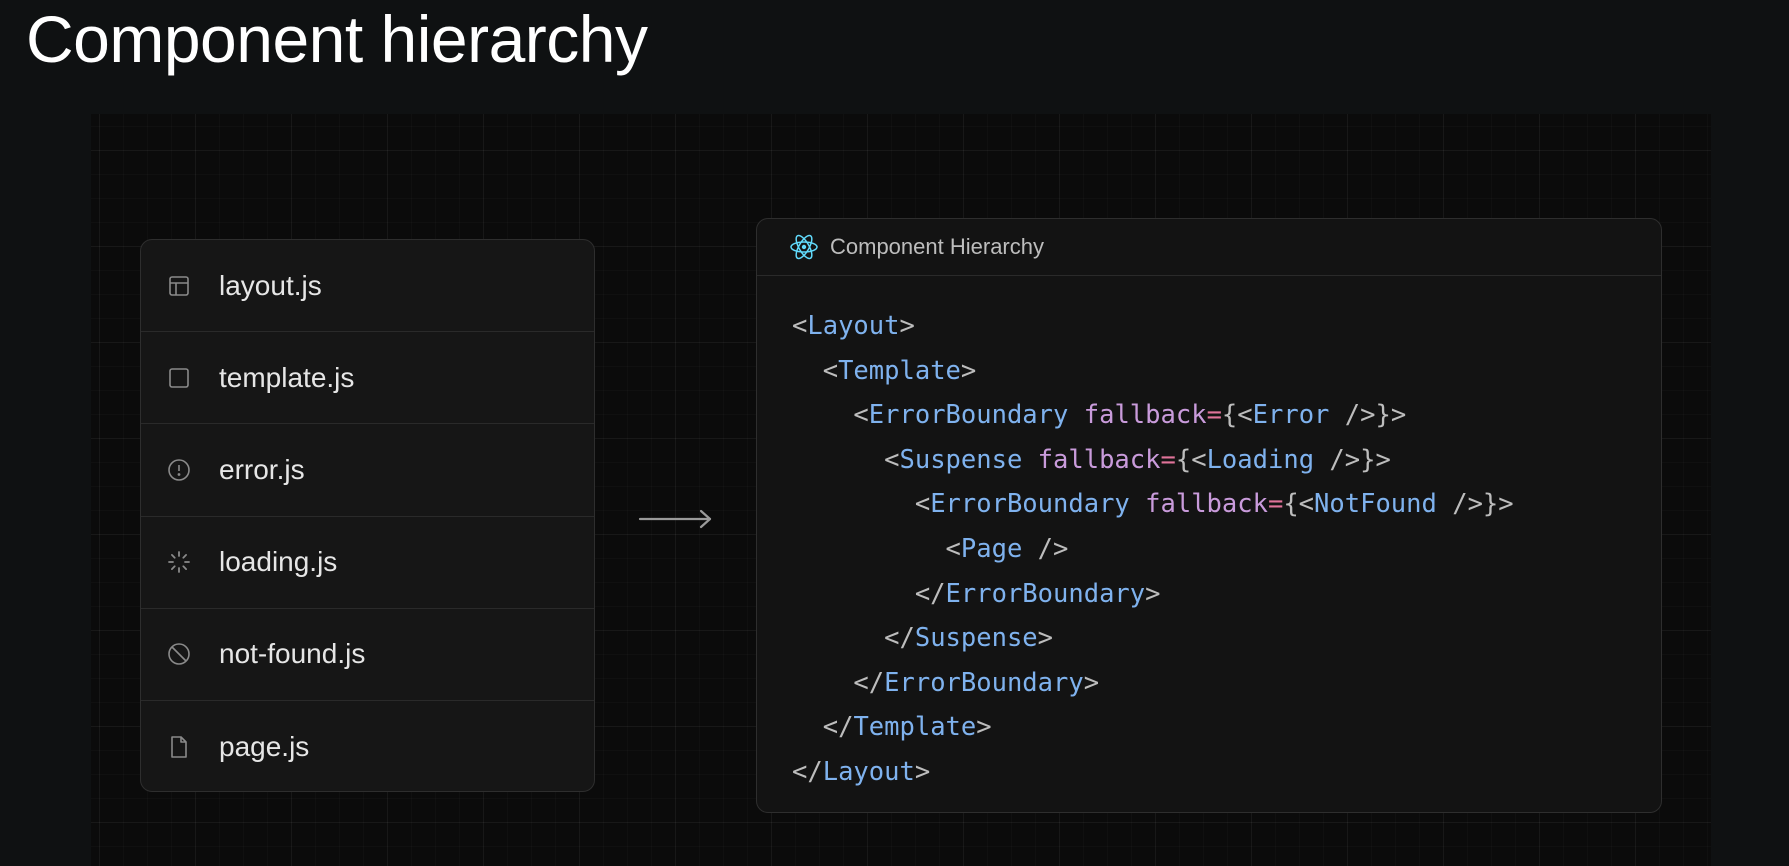 The image size is (1789, 866). I want to click on code-token-punct: />, so click(1045, 548).